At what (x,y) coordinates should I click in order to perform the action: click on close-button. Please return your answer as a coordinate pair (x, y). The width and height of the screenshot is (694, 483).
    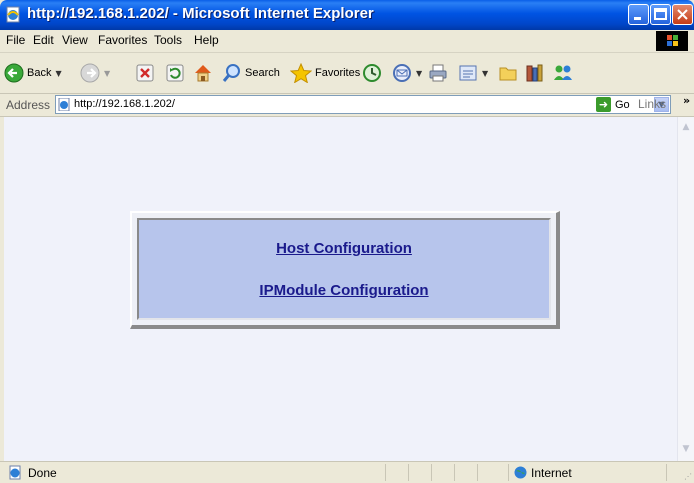
    Looking at the image, I should click on (682, 14).